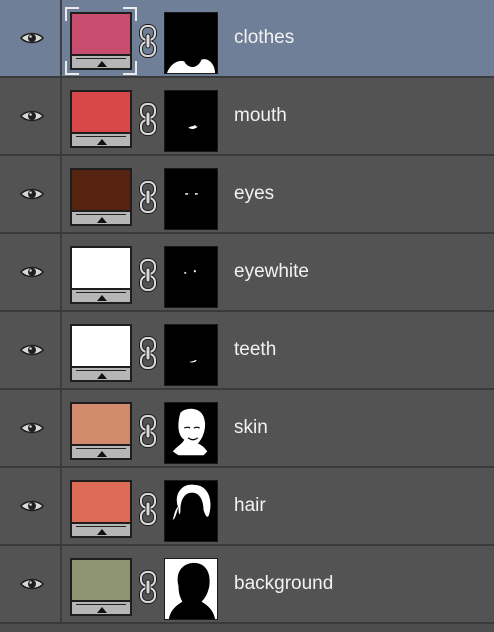 This screenshot has height=632, width=494. What do you see at coordinates (260, 116) in the screenshot?
I see `layer-name: mouth` at bounding box center [260, 116].